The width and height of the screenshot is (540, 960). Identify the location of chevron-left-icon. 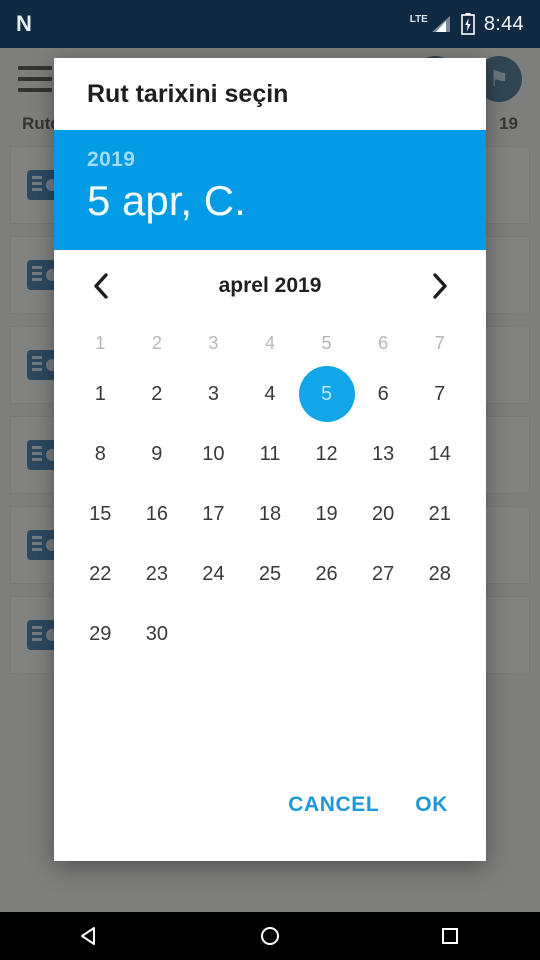
(101, 286).